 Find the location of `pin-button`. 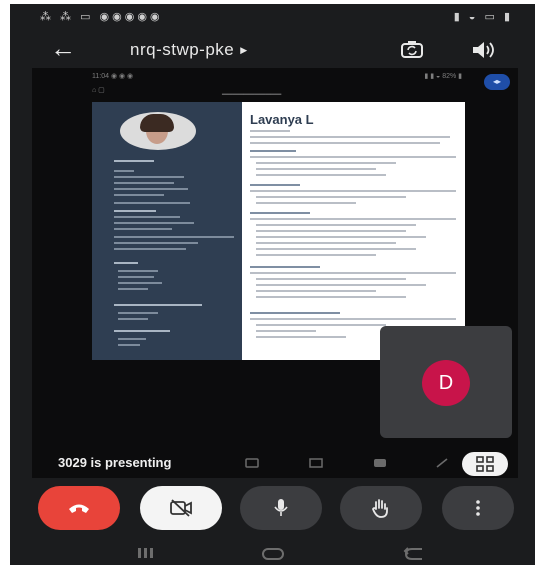

pin-button is located at coordinates (485, 464).